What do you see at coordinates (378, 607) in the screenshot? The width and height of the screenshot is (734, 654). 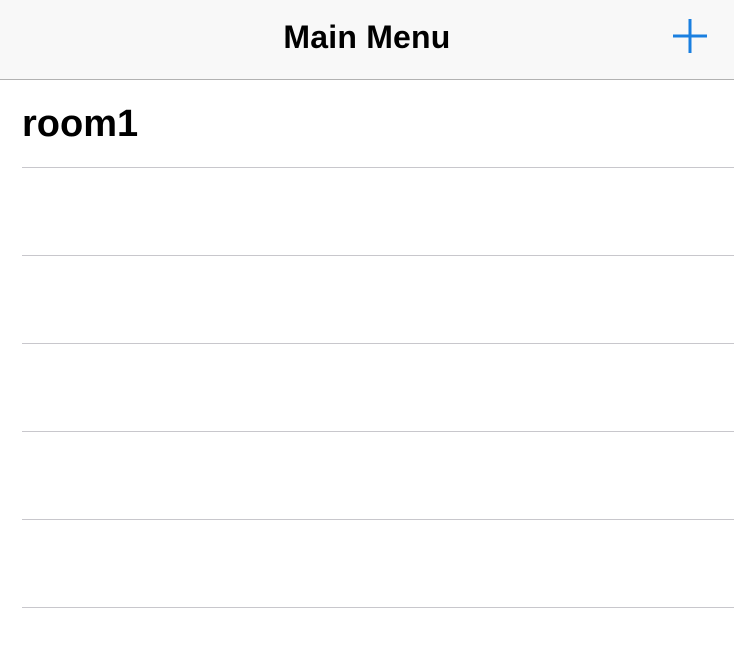 I see `row-separator` at bounding box center [378, 607].